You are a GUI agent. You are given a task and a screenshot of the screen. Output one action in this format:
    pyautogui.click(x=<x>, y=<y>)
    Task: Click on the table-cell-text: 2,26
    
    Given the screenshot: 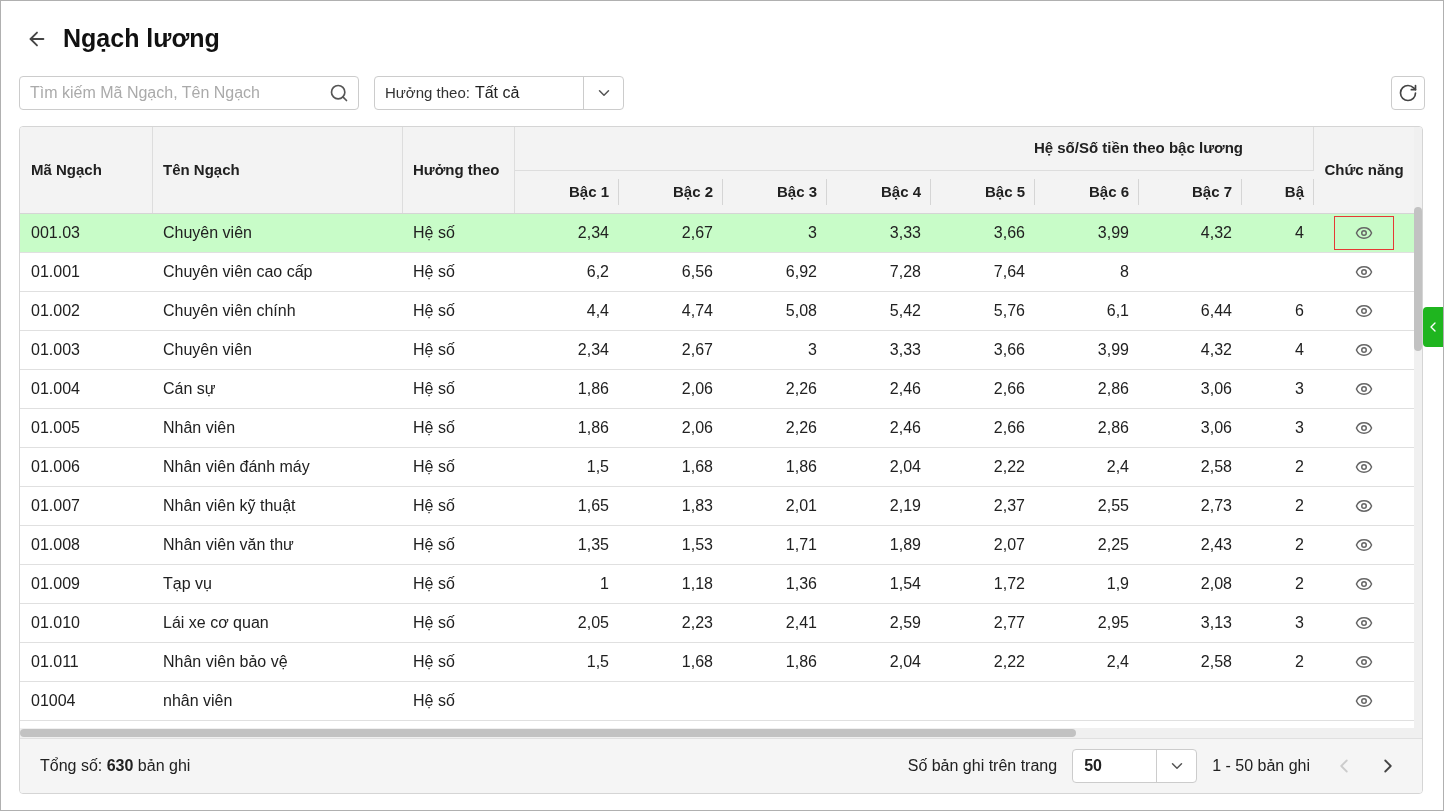 What is the action you would take?
    pyautogui.click(x=801, y=428)
    